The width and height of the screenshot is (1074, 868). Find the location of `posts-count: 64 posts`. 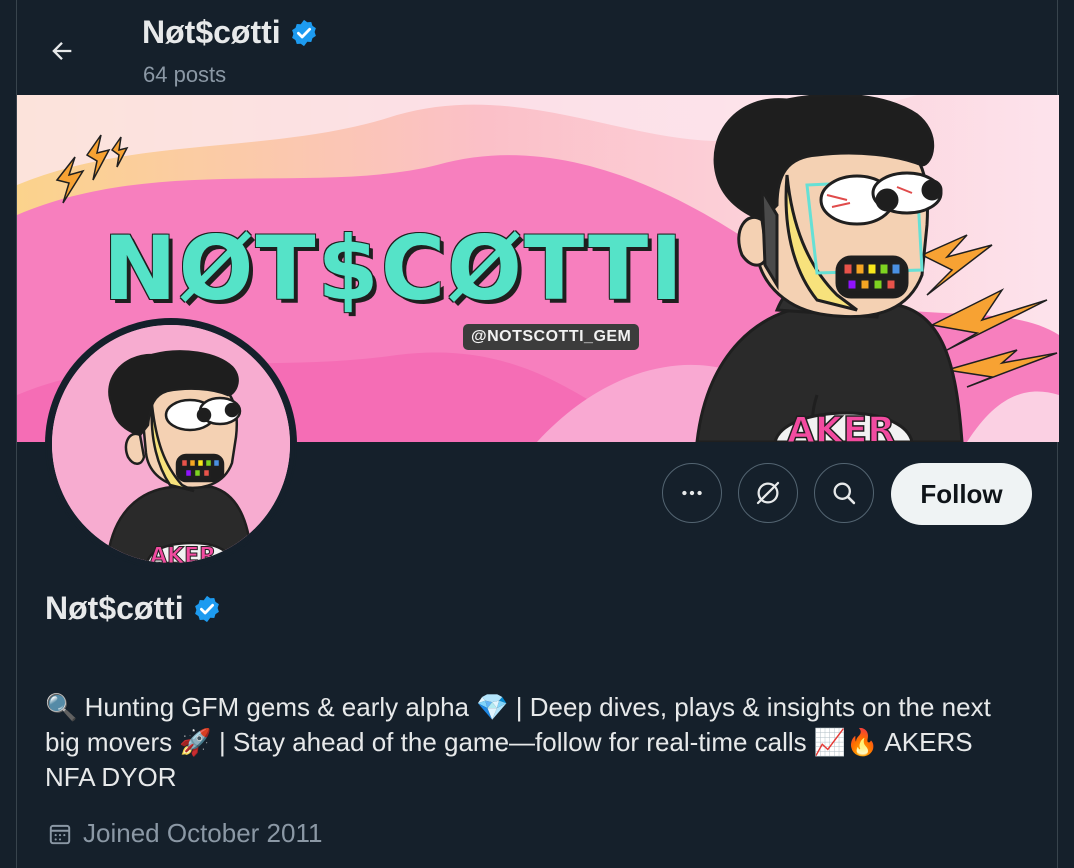

posts-count: 64 posts is located at coordinates (185, 74).